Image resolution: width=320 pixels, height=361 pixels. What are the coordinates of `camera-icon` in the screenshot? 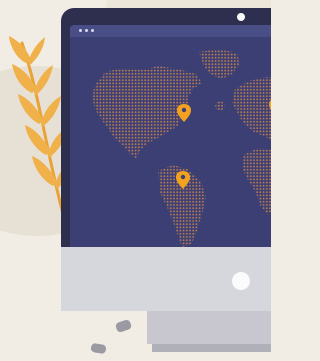 It's located at (241, 17).